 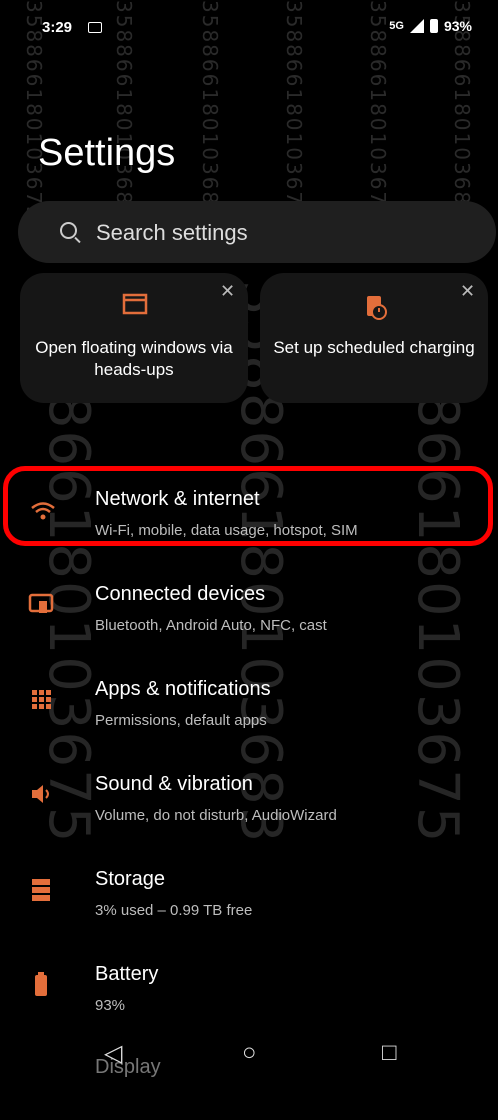 I want to click on search-bar: Search settings, so click(x=257, y=232).